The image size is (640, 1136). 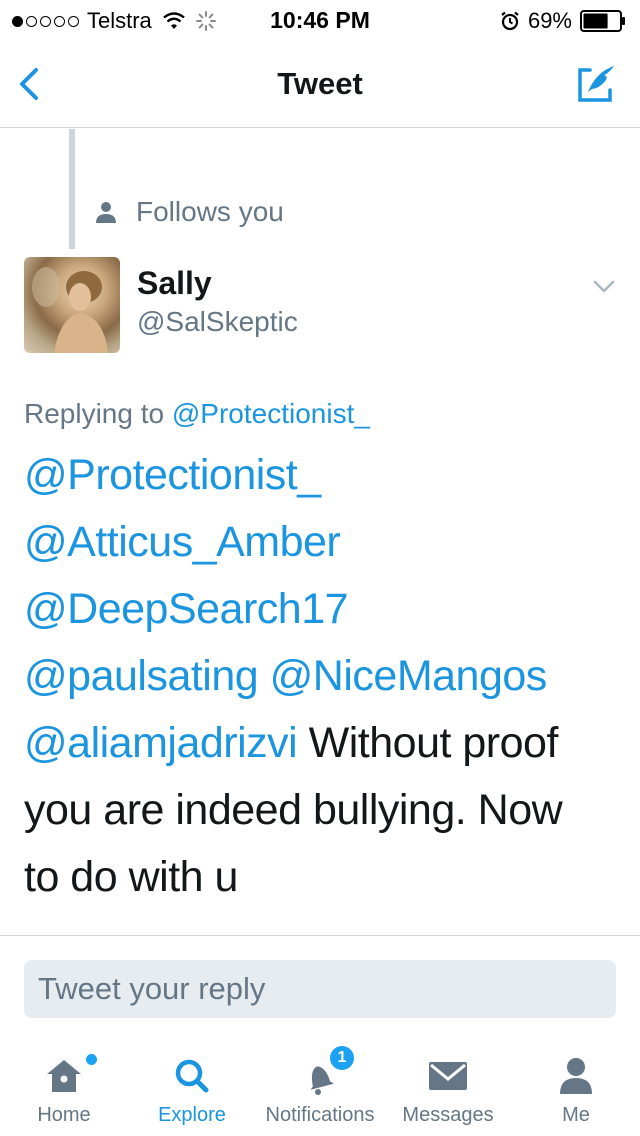 I want to click on new-content-dot, so click(x=91, y=1059).